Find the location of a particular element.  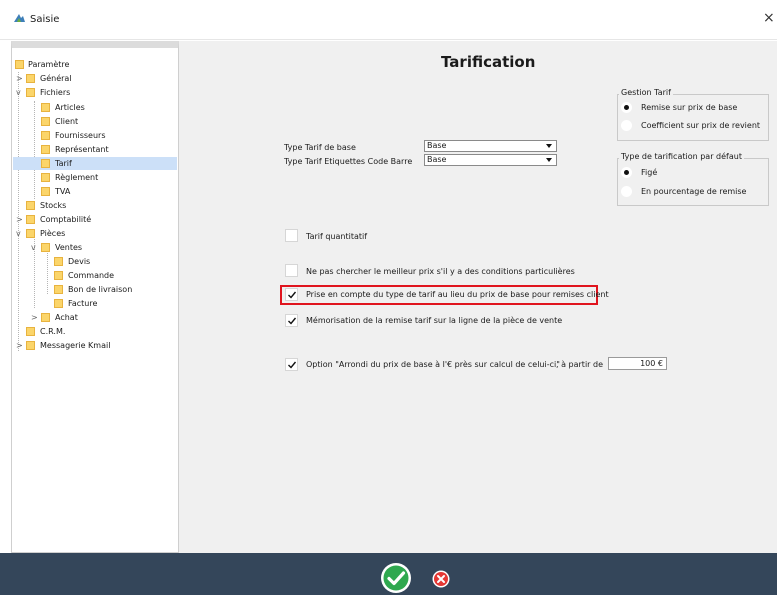

type-tarif-base-select: Base is located at coordinates (490, 146).